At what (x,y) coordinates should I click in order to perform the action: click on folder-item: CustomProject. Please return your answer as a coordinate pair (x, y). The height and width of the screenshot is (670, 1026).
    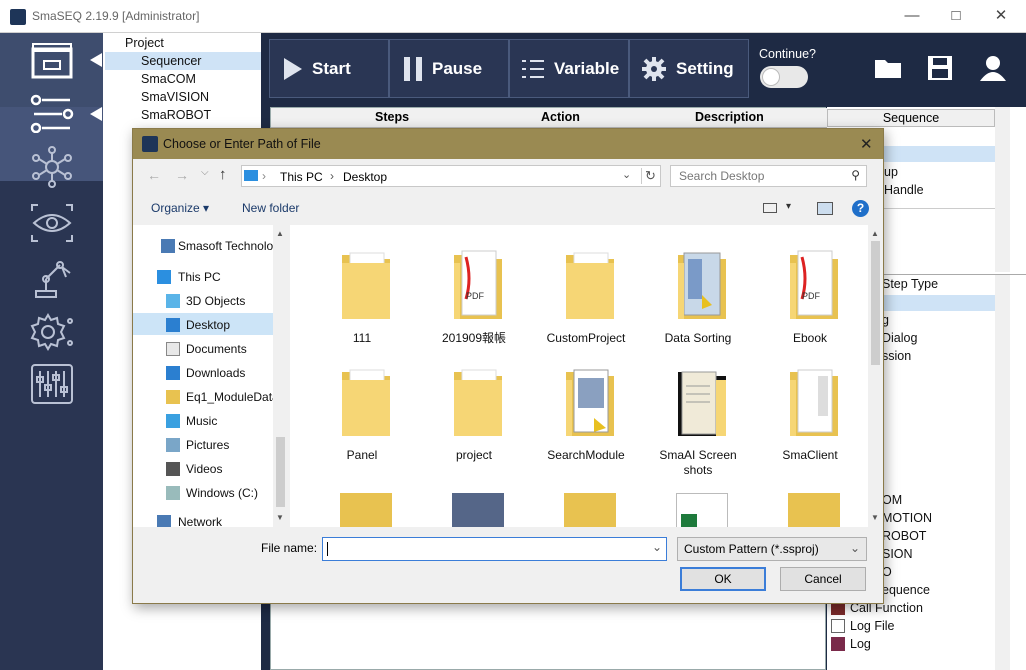
    Looking at the image, I should click on (586, 294).